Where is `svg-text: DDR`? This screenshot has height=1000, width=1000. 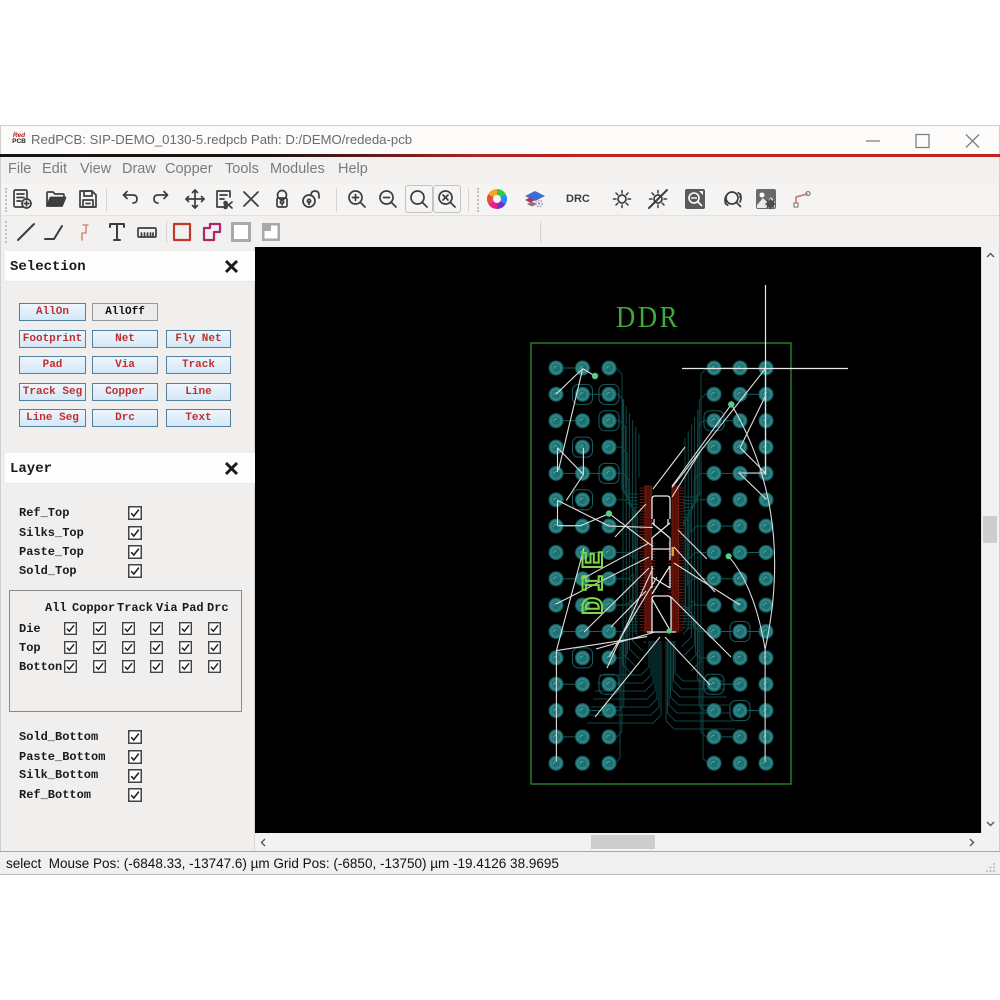
svg-text: DDR is located at coordinates (648, 317).